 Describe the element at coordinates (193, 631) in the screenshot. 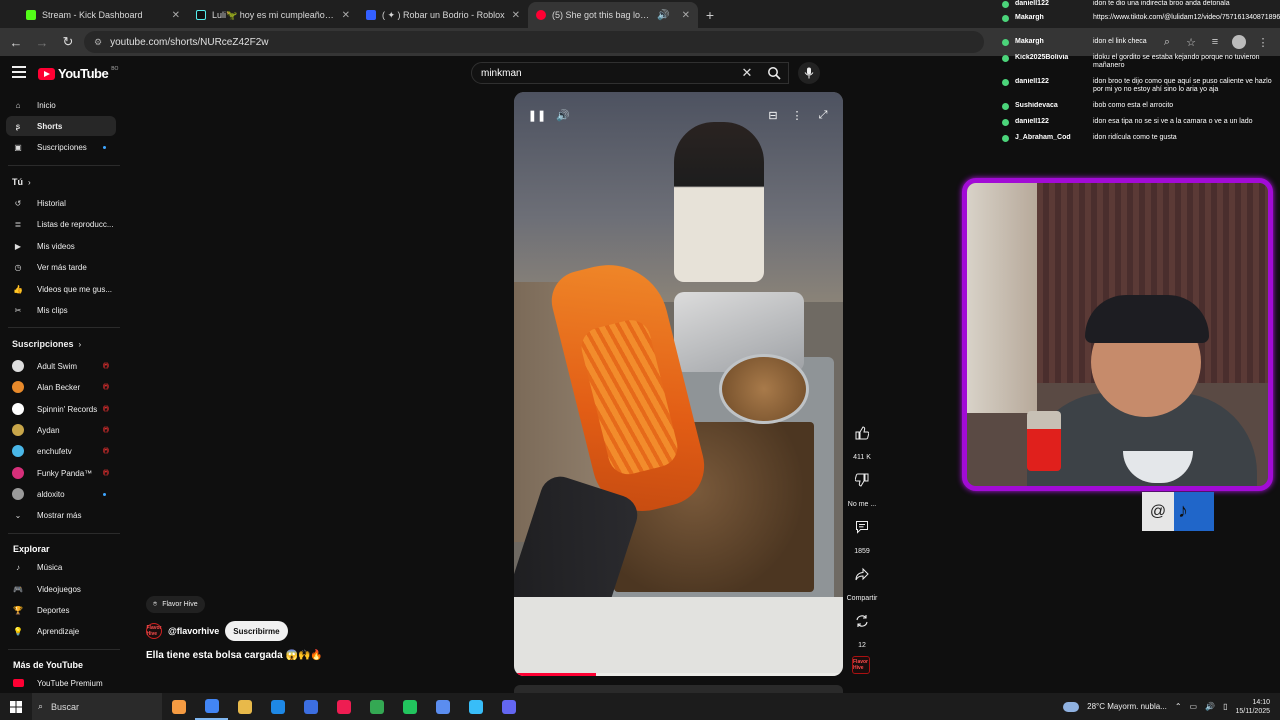

I see `channel-name: @flavorhive` at that location.